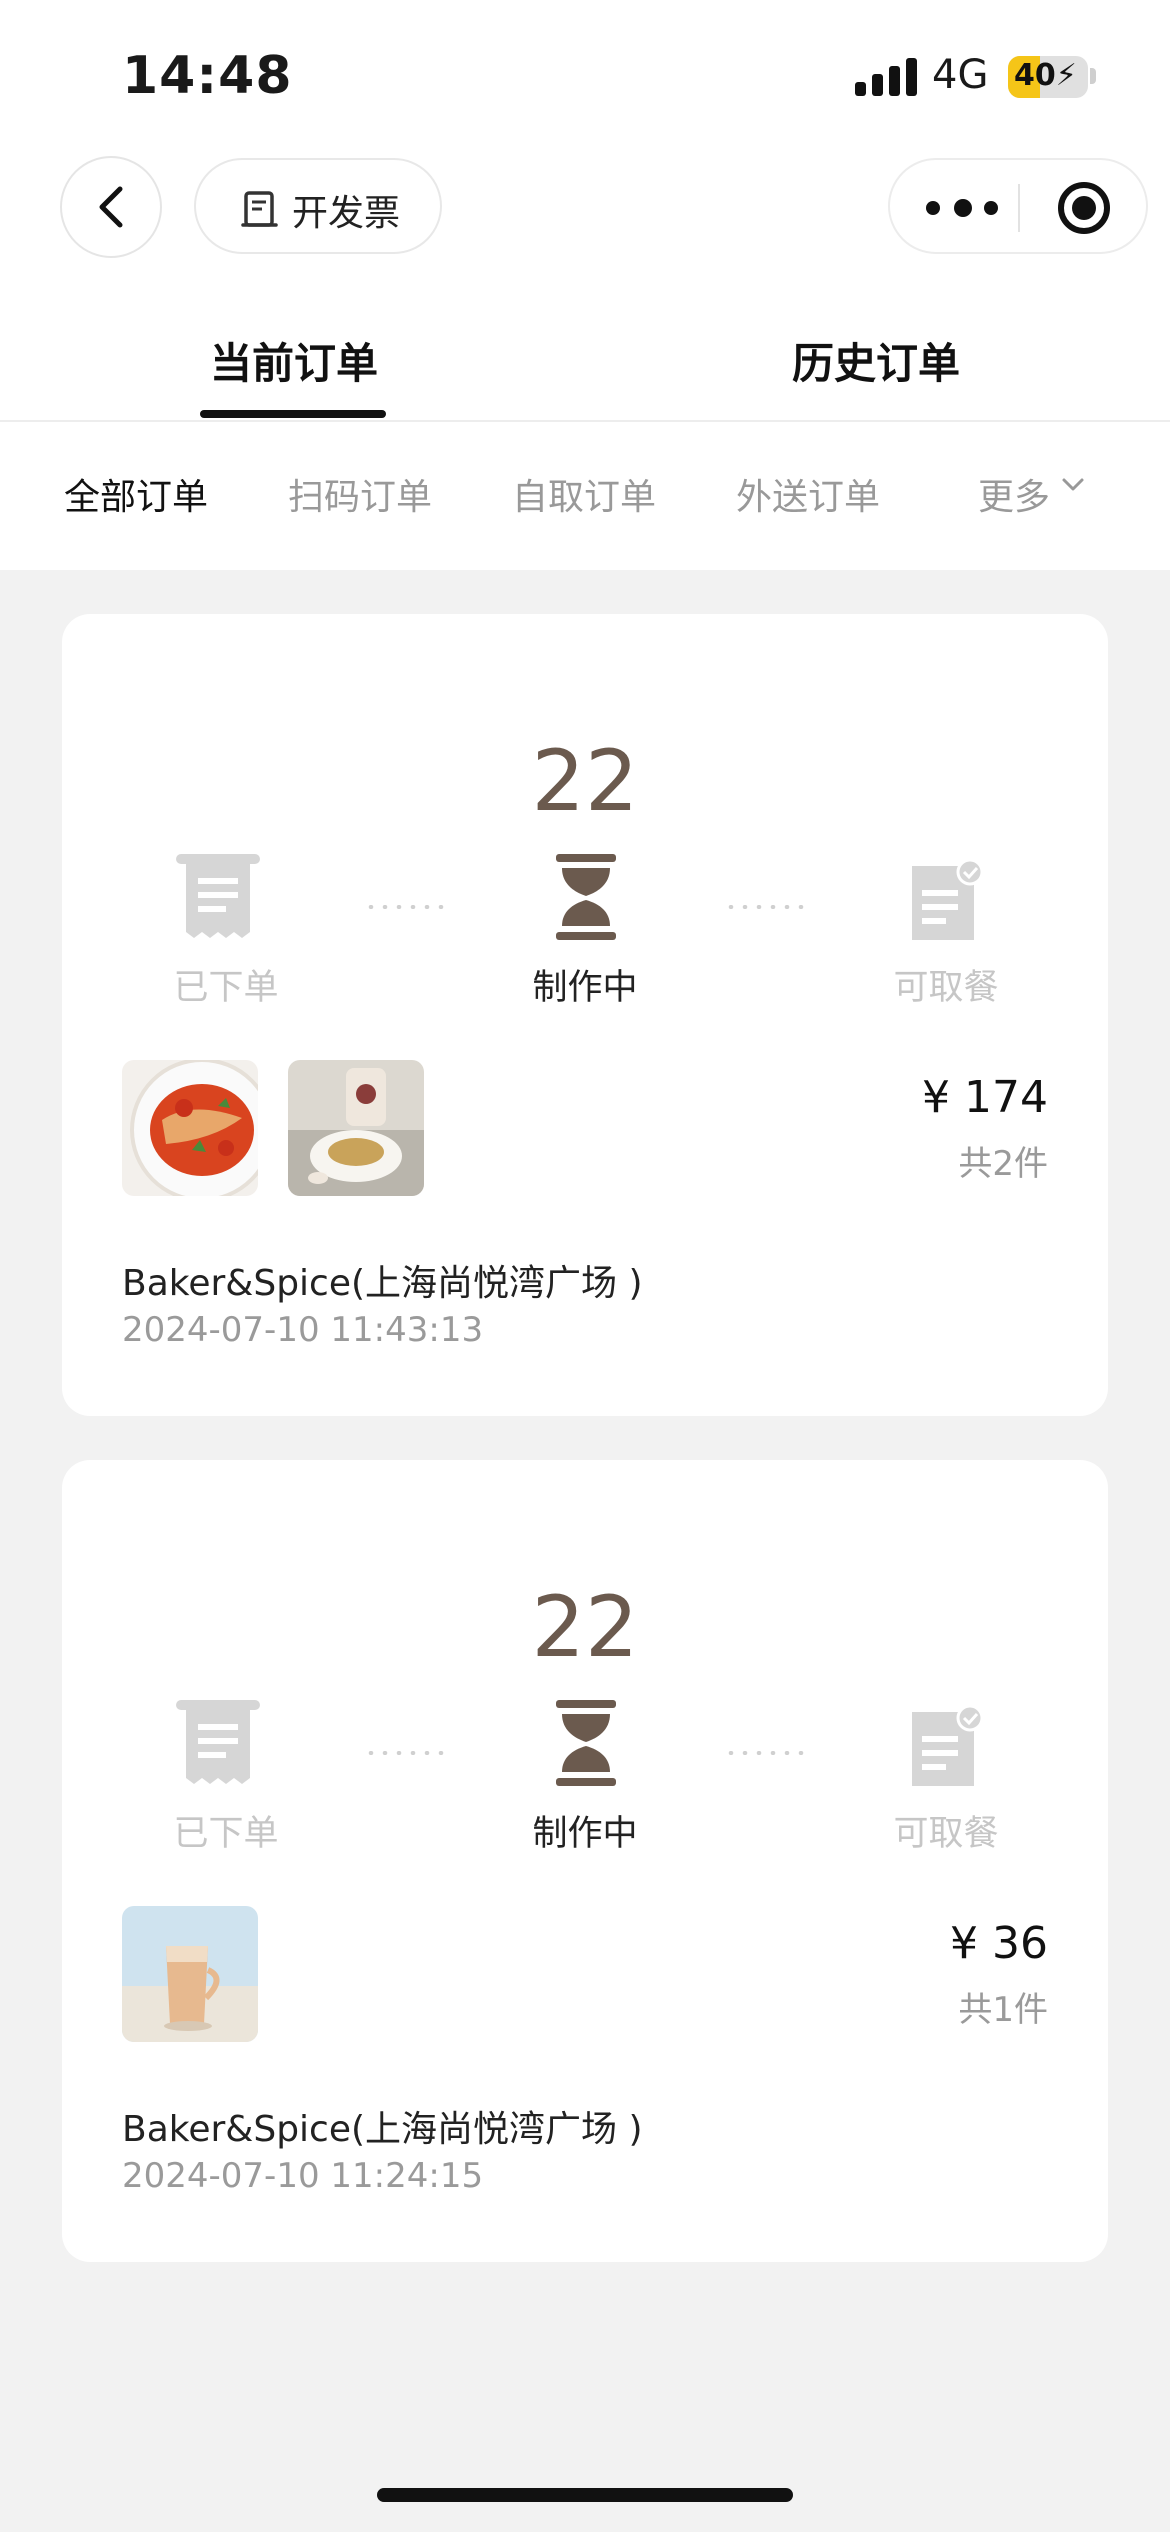 This screenshot has width=1170, height=2532. Describe the element at coordinates (985, 1097) in the screenshot. I see `order-price: ¥ 174` at that location.